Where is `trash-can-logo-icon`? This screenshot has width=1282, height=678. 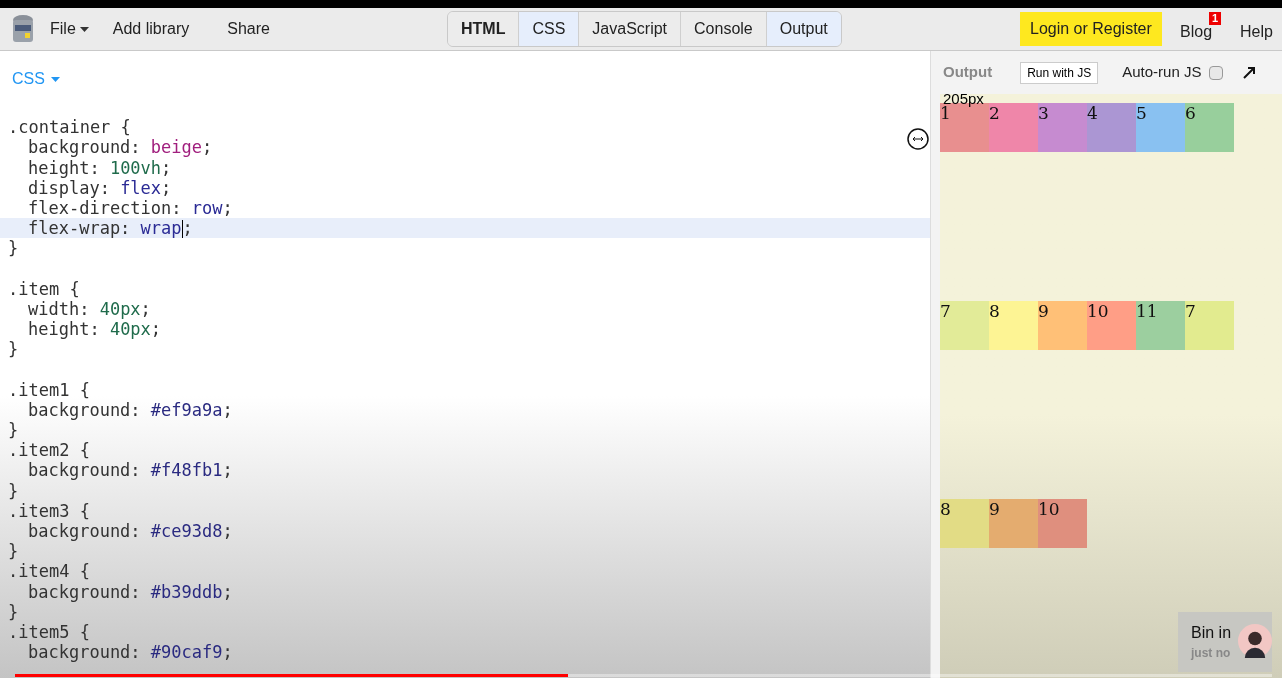
trash-can-logo-icon is located at coordinates (23, 29).